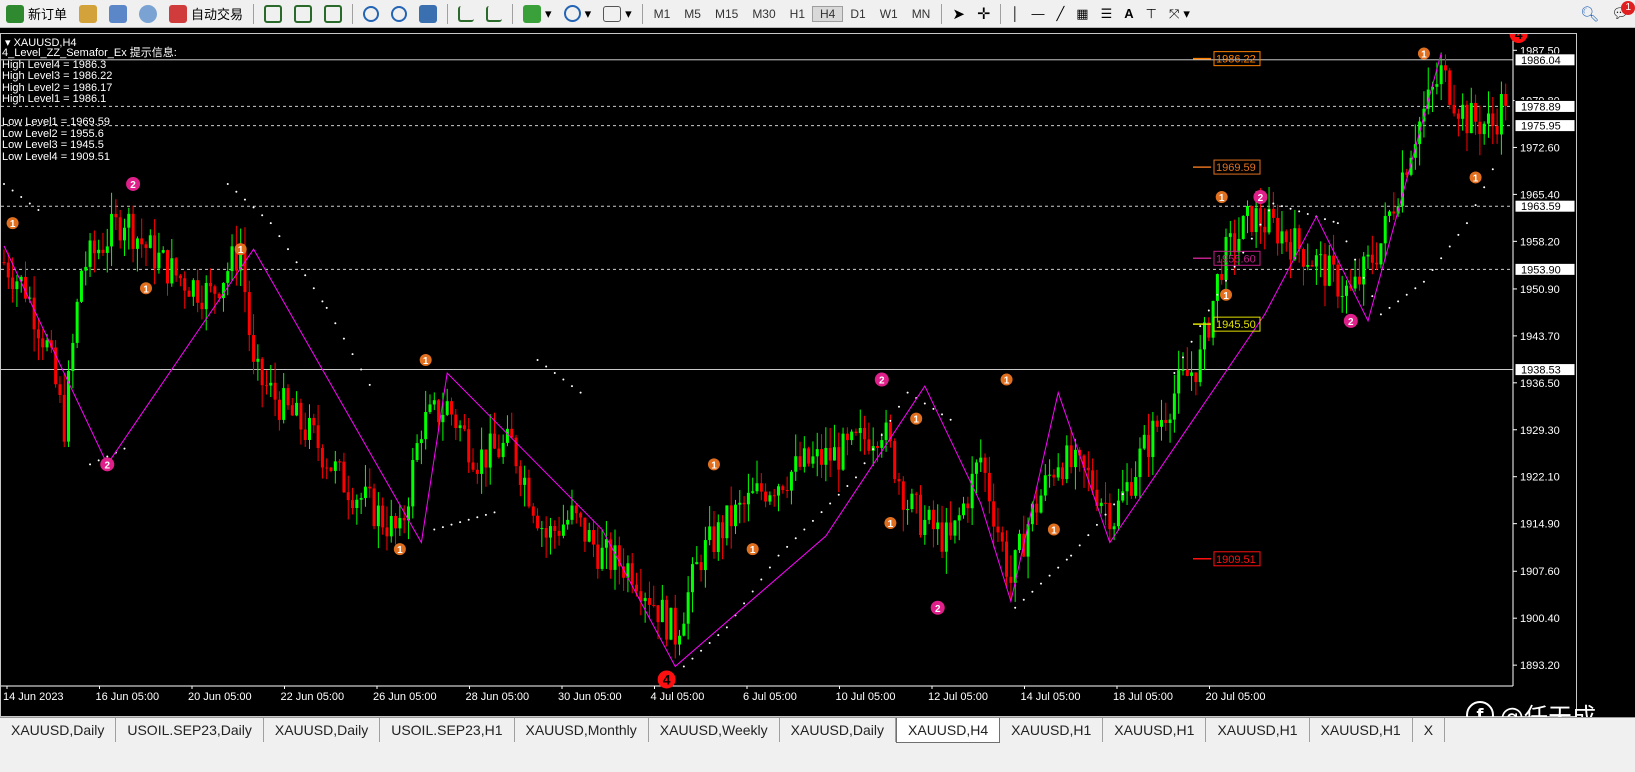  I want to click on zoom-in-button, so click(371, 13).